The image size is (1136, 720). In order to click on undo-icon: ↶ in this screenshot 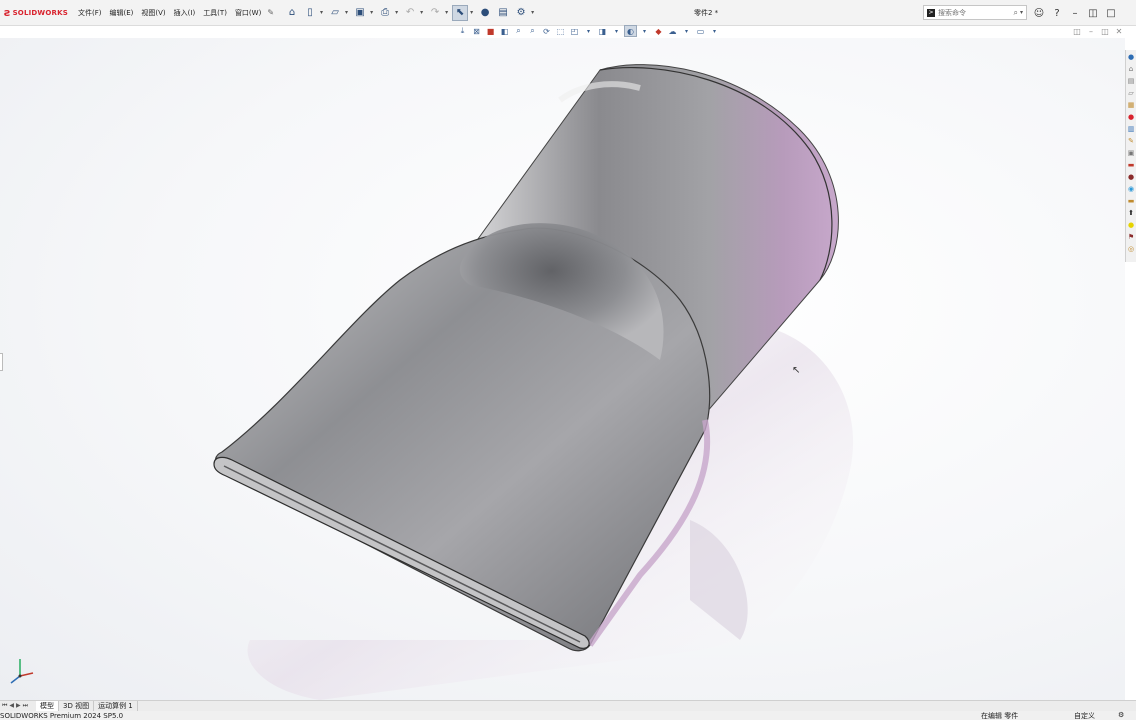, I will do `click(410, 13)`.